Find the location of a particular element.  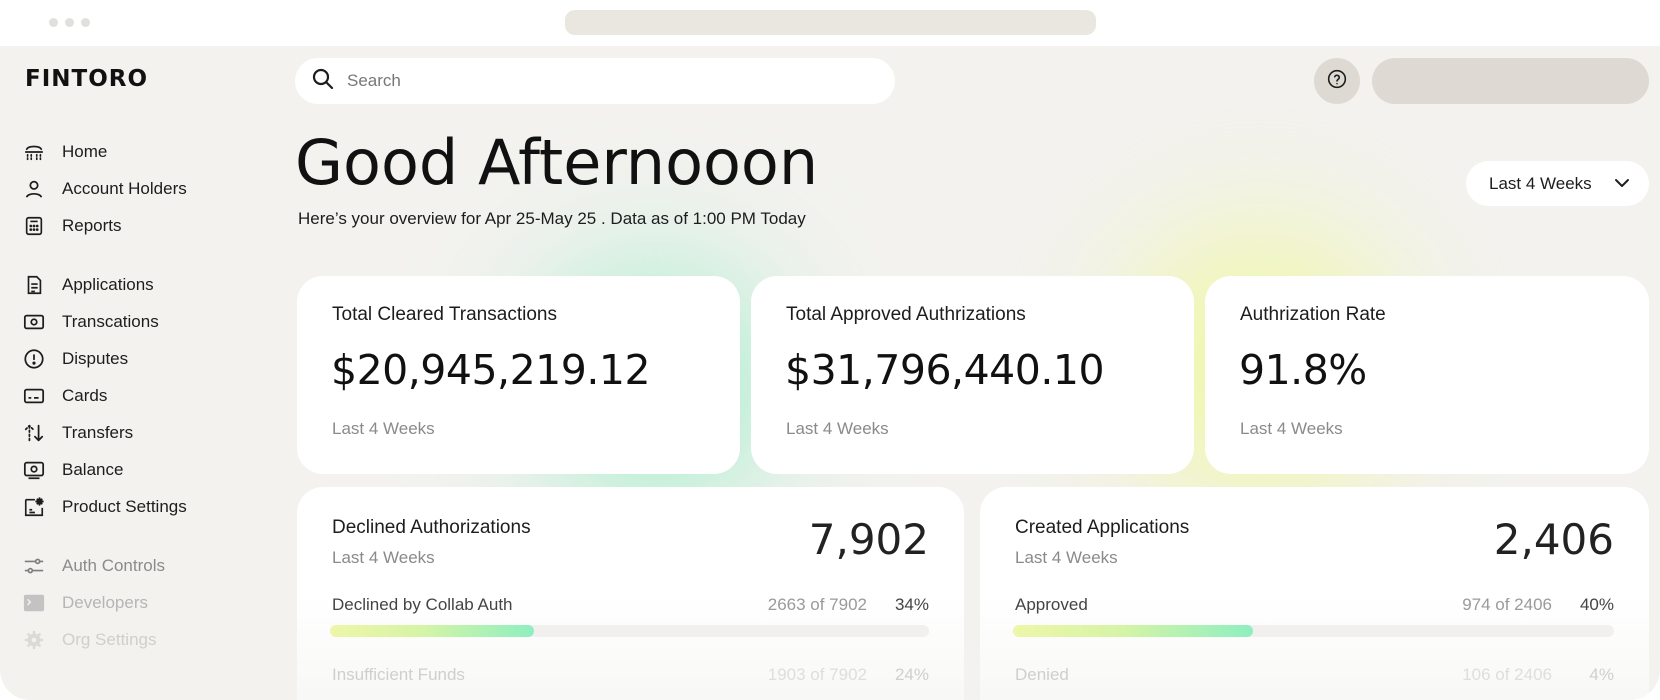

row-label: Approved is located at coordinates (1051, 604).